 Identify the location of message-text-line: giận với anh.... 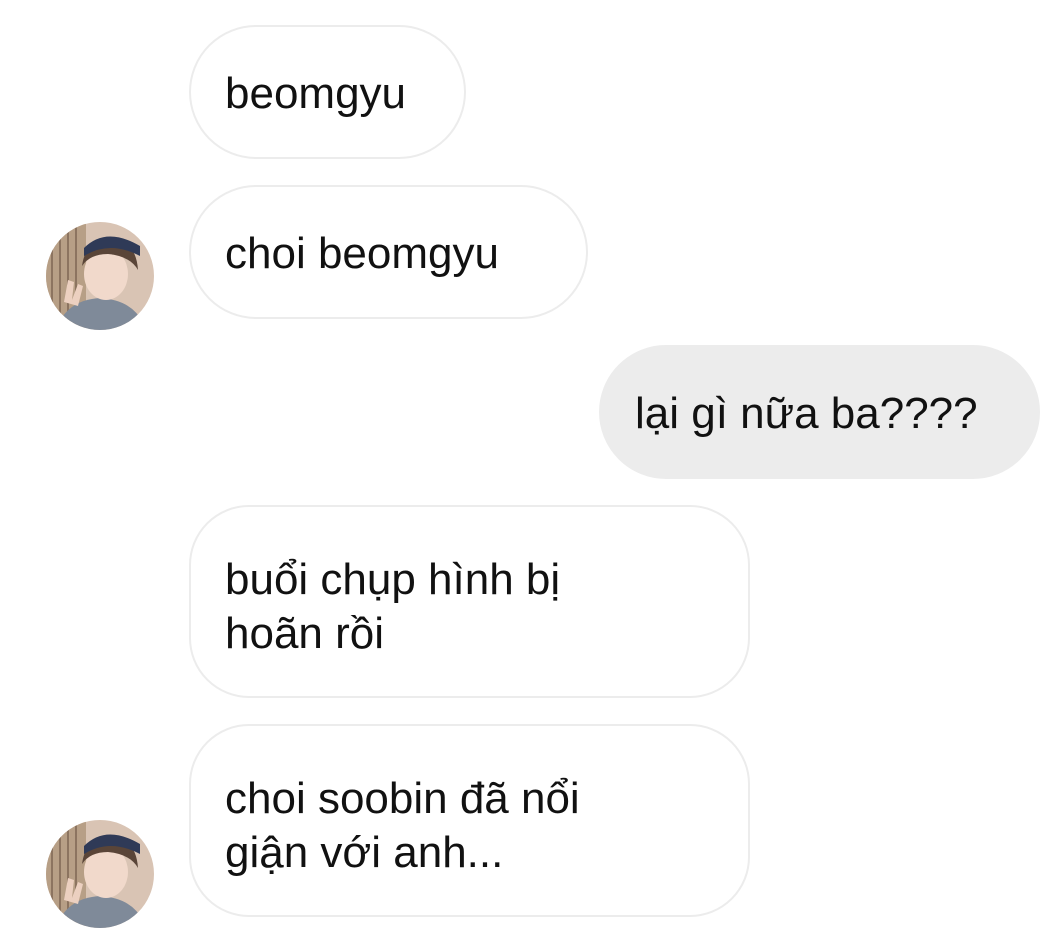
(364, 852).